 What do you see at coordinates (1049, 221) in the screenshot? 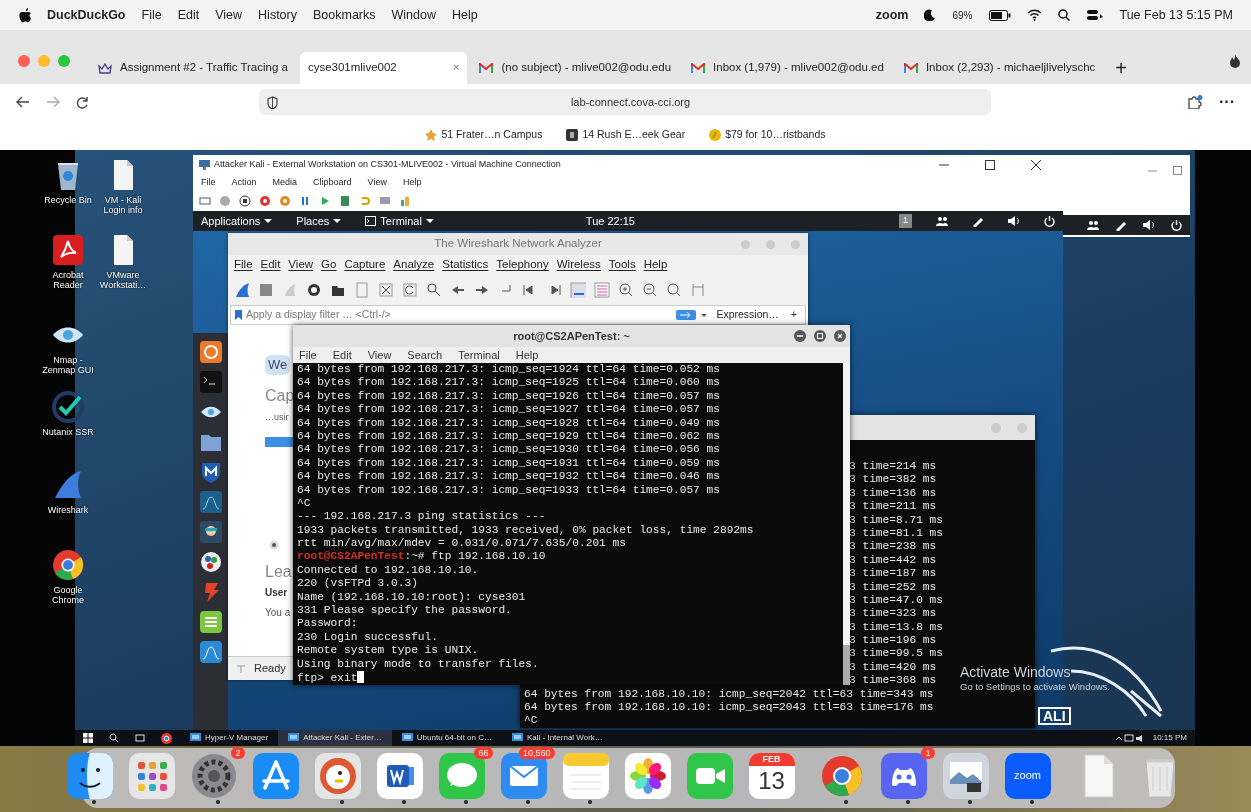
I see `power-icon` at bounding box center [1049, 221].